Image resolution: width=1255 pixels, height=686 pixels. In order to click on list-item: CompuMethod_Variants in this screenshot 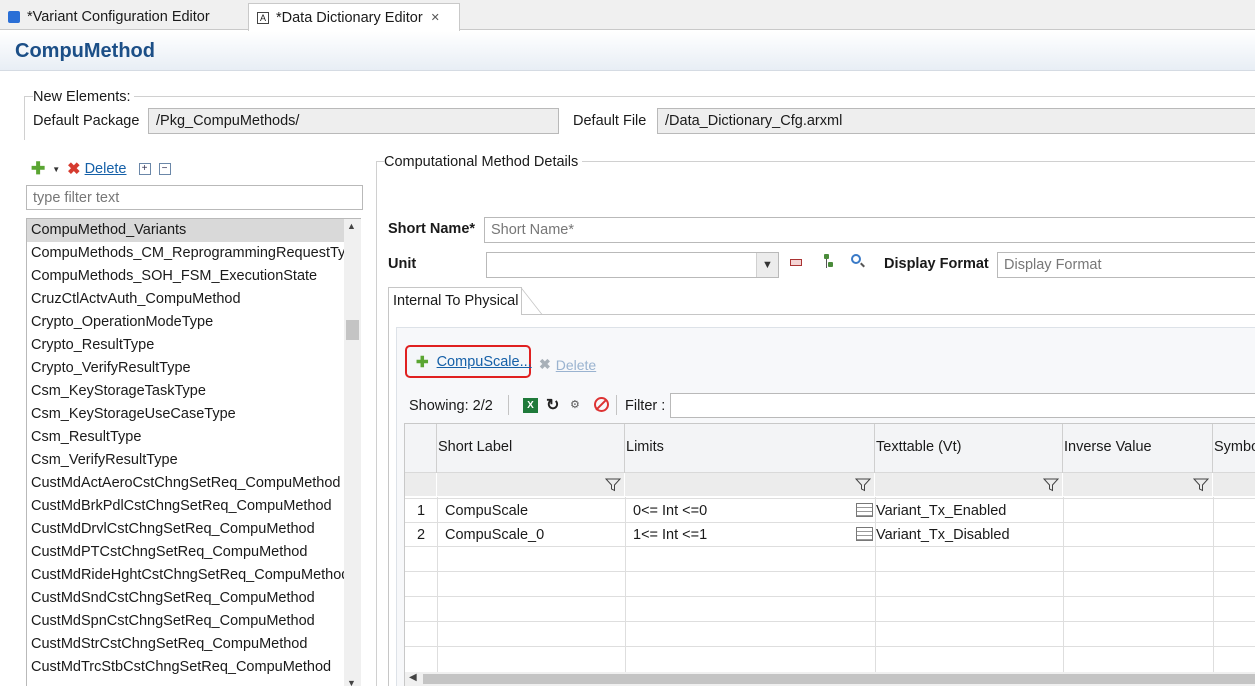, I will do `click(187, 230)`.